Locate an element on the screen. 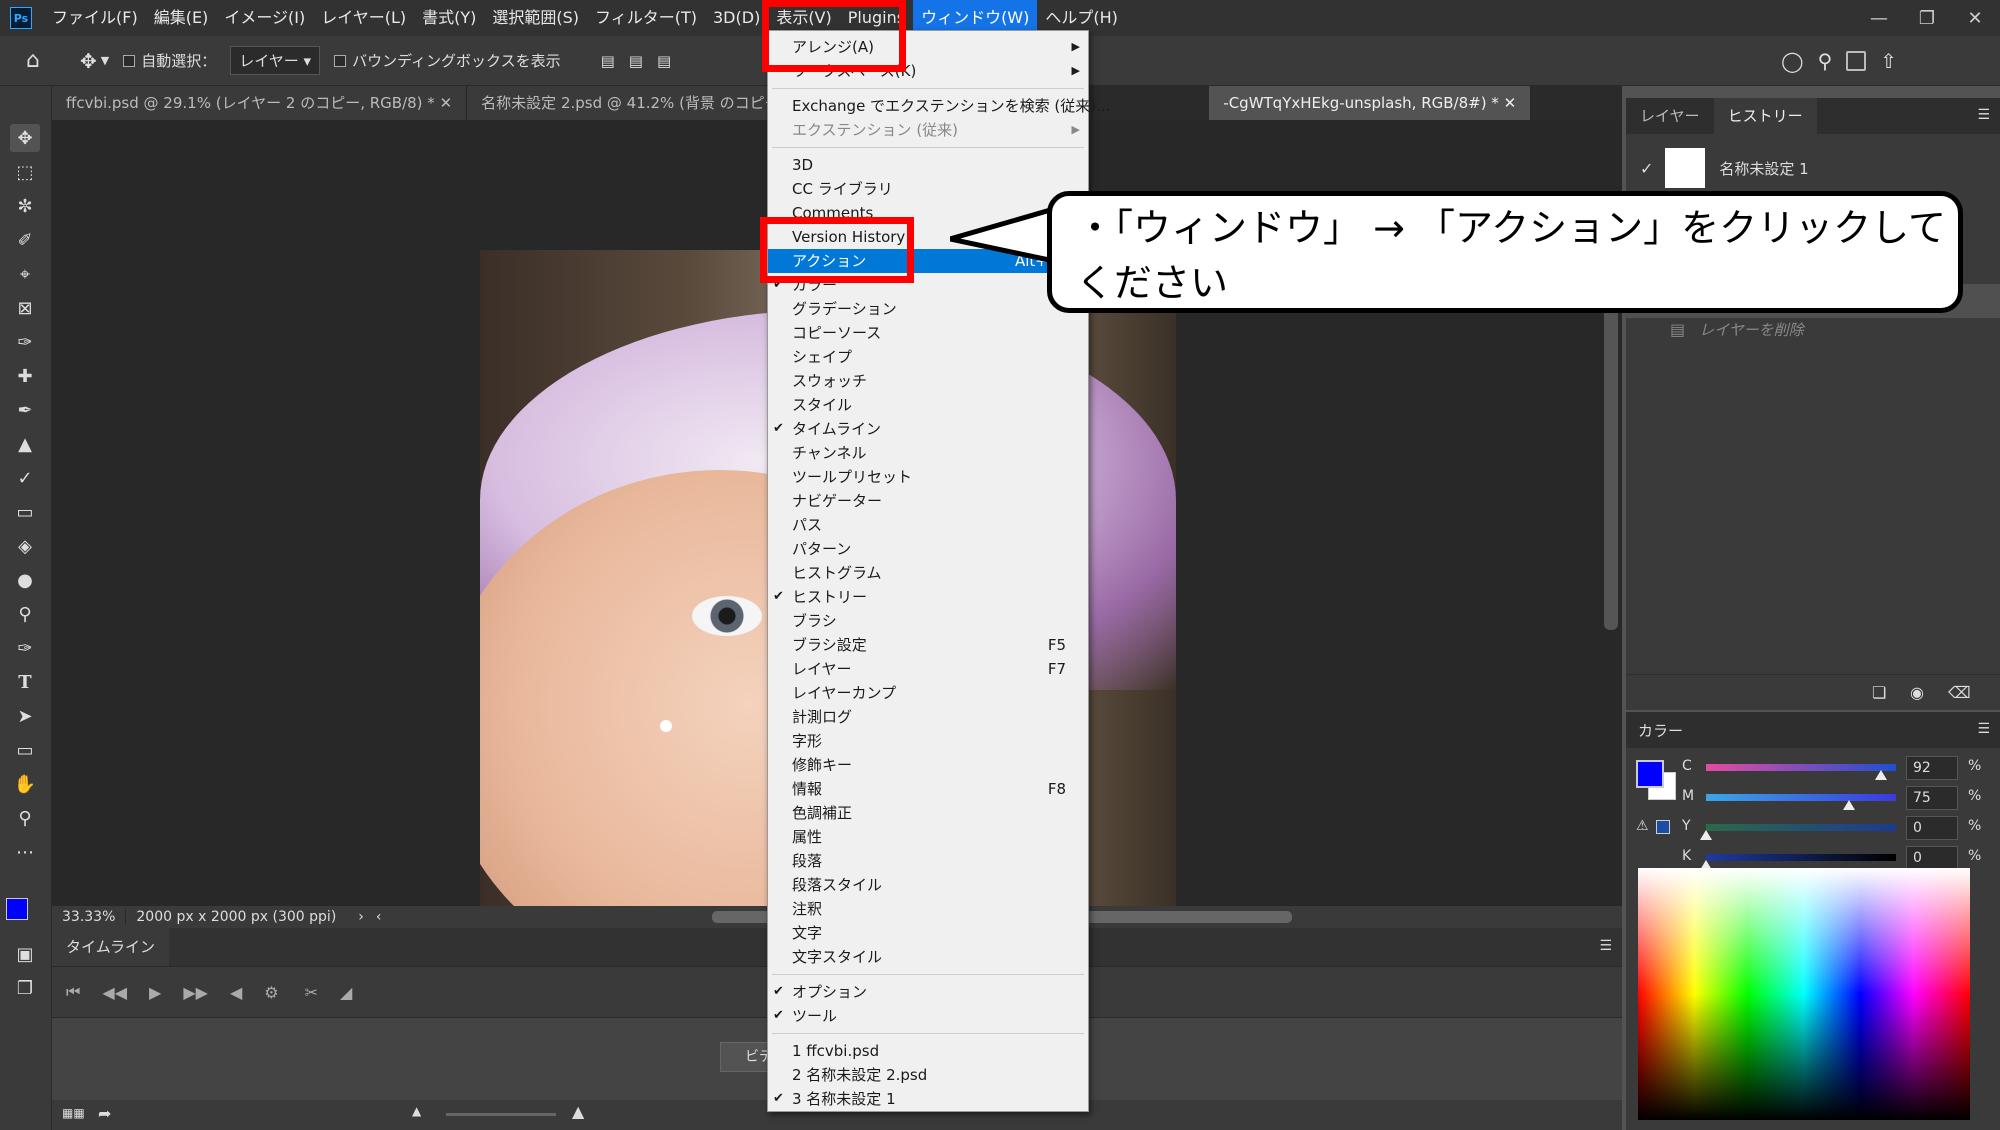 This screenshot has width=2000, height=1130. window-menu-item-32: 情報 F8 is located at coordinates (928, 789).